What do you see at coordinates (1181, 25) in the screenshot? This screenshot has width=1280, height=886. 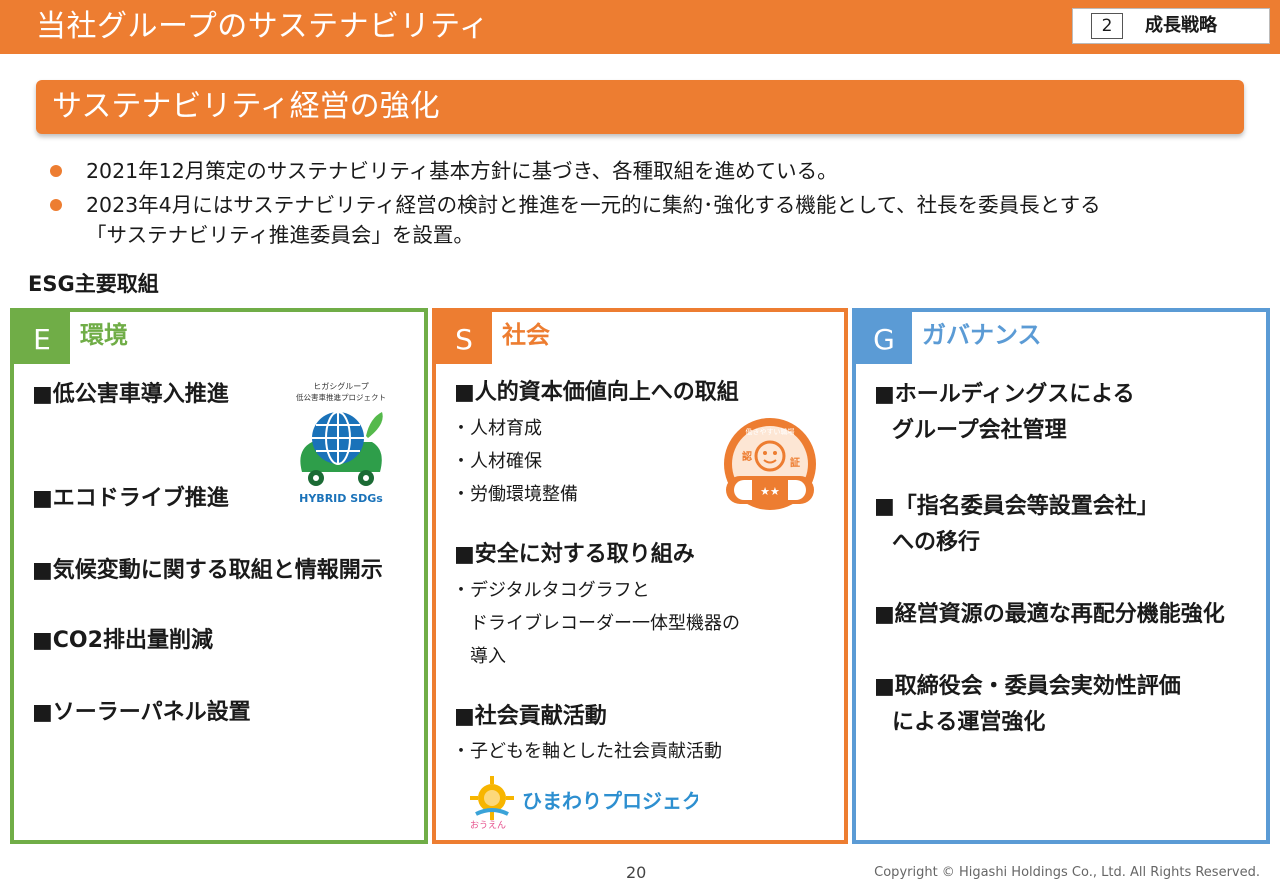 I see `chapter-label: 成長戦略` at bounding box center [1181, 25].